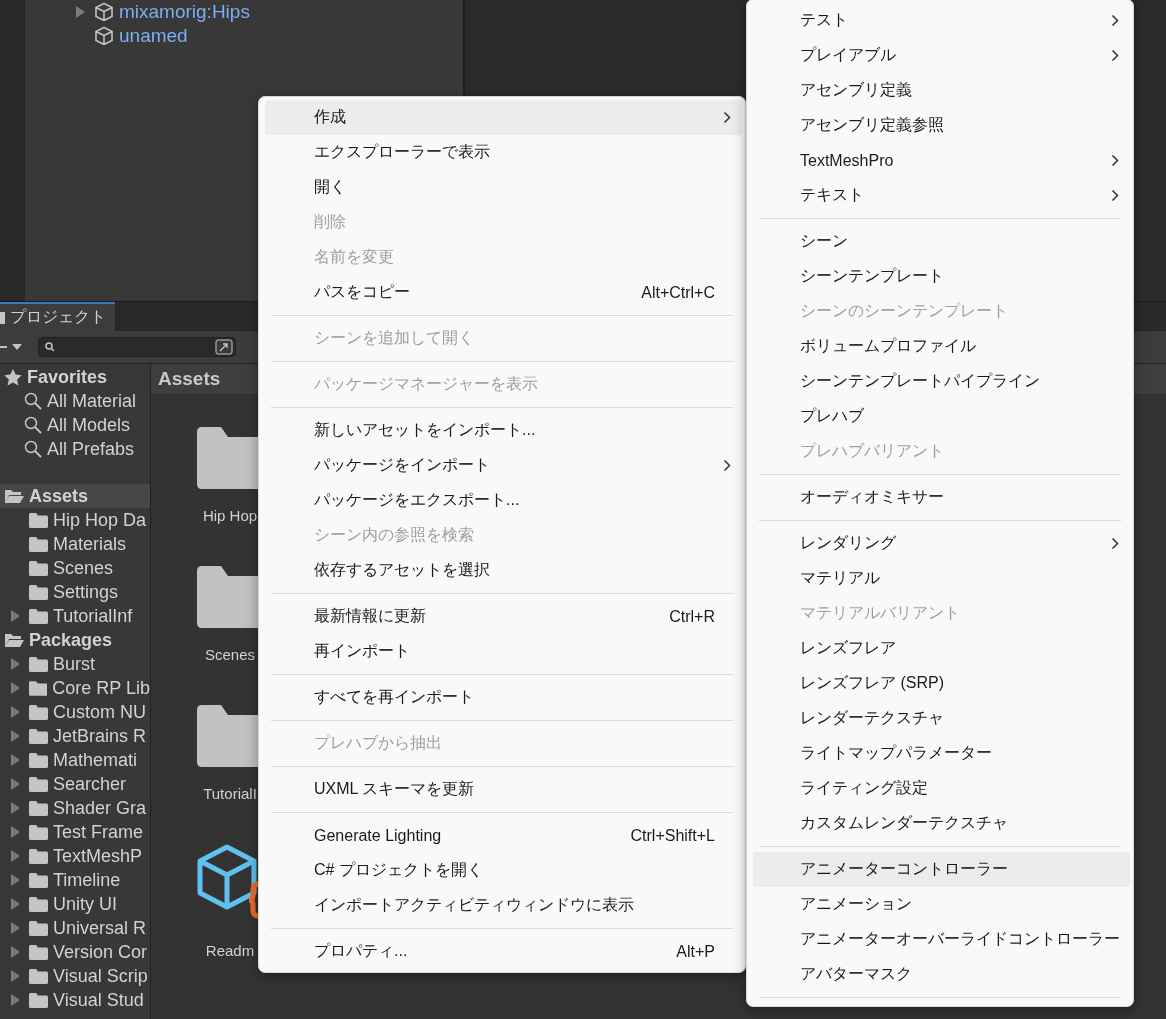 The image size is (1166, 1019). What do you see at coordinates (83, 568) in the screenshot?
I see `folder-item: Scenes` at bounding box center [83, 568].